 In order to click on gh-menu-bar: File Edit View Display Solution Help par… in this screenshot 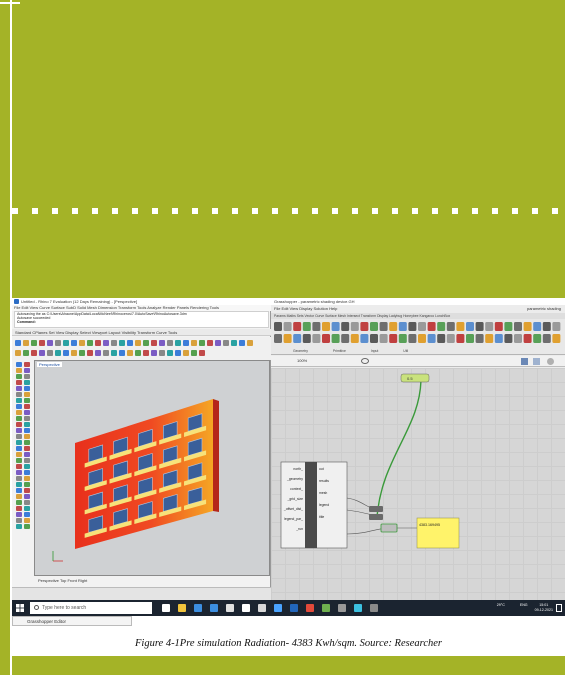, I will do `click(418, 309)`.